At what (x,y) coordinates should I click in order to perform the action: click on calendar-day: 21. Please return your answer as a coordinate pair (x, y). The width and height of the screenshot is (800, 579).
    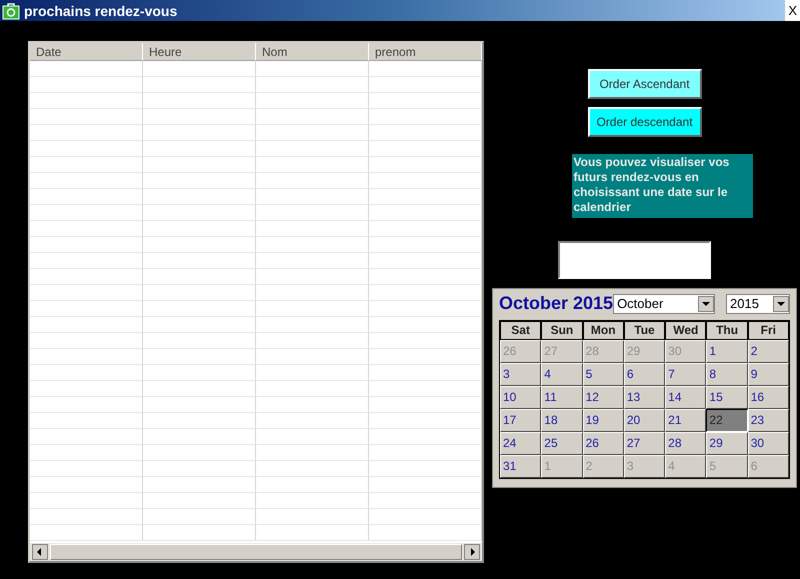
    Looking at the image, I should click on (685, 420).